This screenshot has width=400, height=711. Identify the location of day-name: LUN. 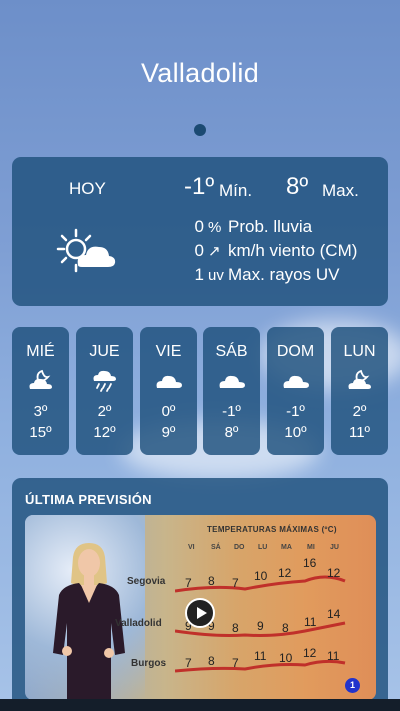
(359, 351).